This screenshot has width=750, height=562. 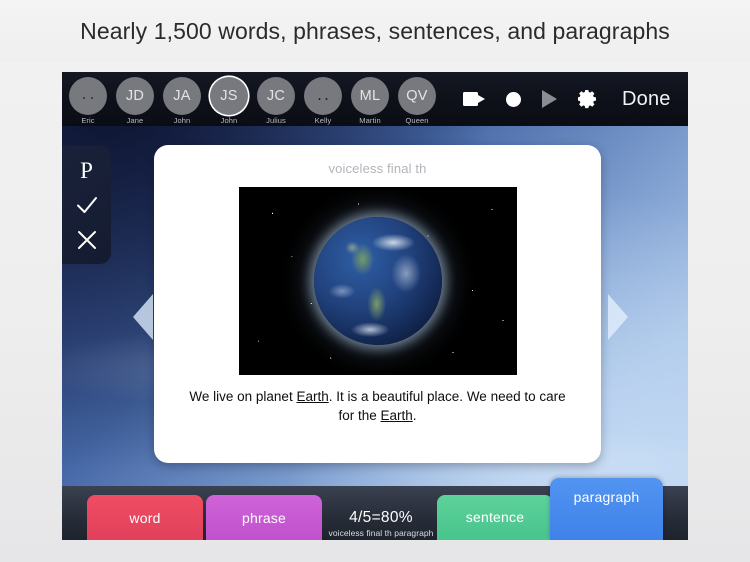 I want to click on scoring-pad: P, so click(x=86, y=205).